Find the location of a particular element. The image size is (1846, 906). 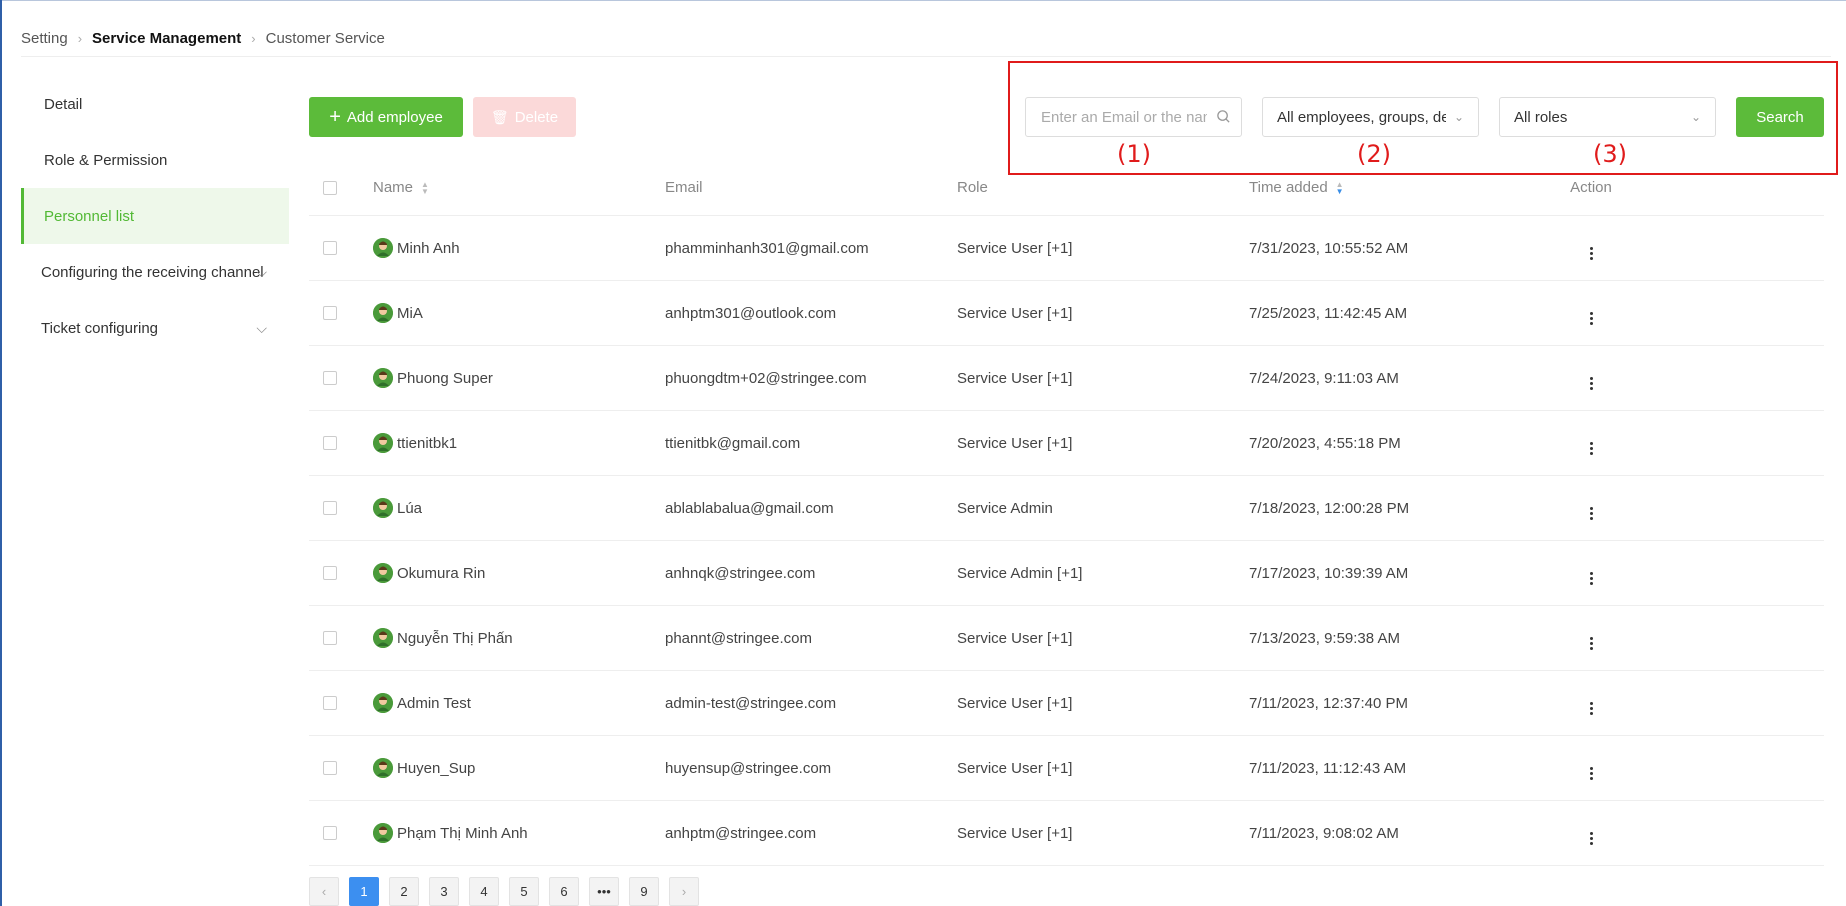

header-checkbox-cell is located at coordinates (341, 187).